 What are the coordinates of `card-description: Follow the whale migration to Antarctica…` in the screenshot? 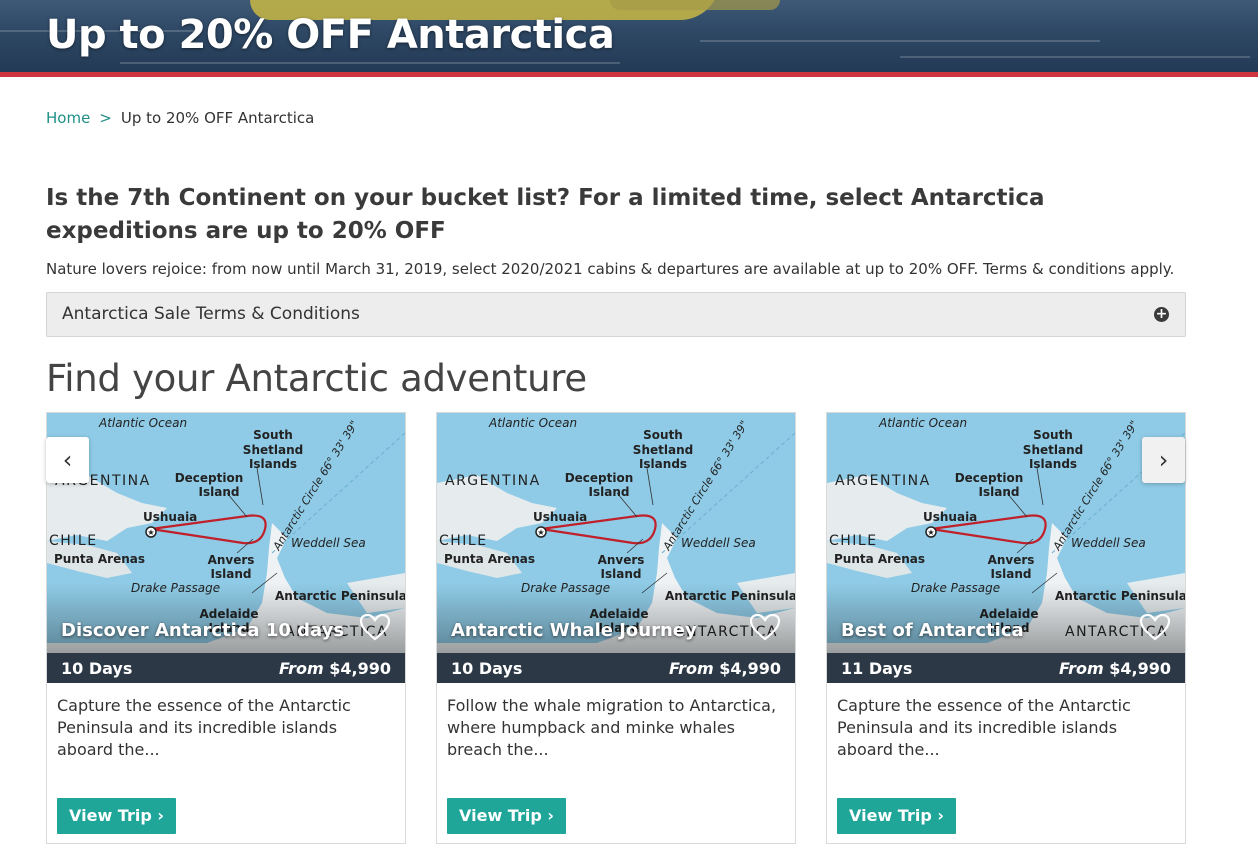 It's located at (612, 727).